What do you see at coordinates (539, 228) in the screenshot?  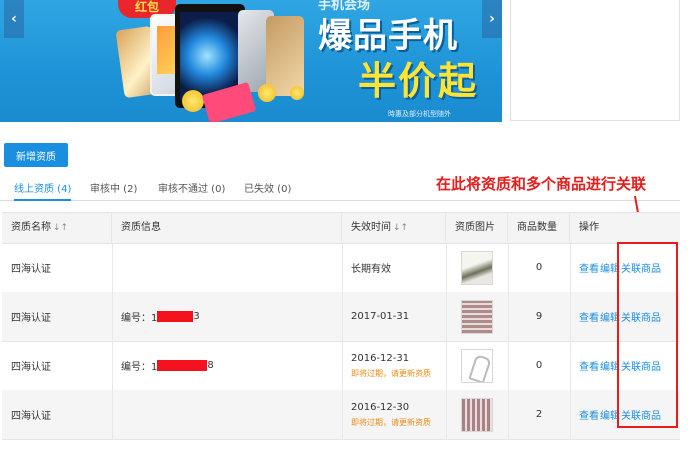 I see `header-count: 商品数量` at bounding box center [539, 228].